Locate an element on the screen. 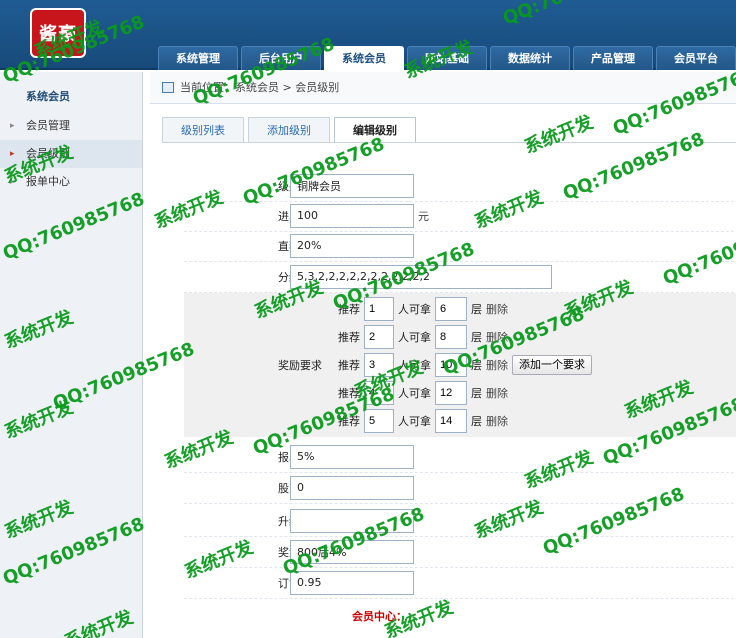 The height and width of the screenshot is (638, 736). nav-system-admin: 系统管理 is located at coordinates (198, 58).